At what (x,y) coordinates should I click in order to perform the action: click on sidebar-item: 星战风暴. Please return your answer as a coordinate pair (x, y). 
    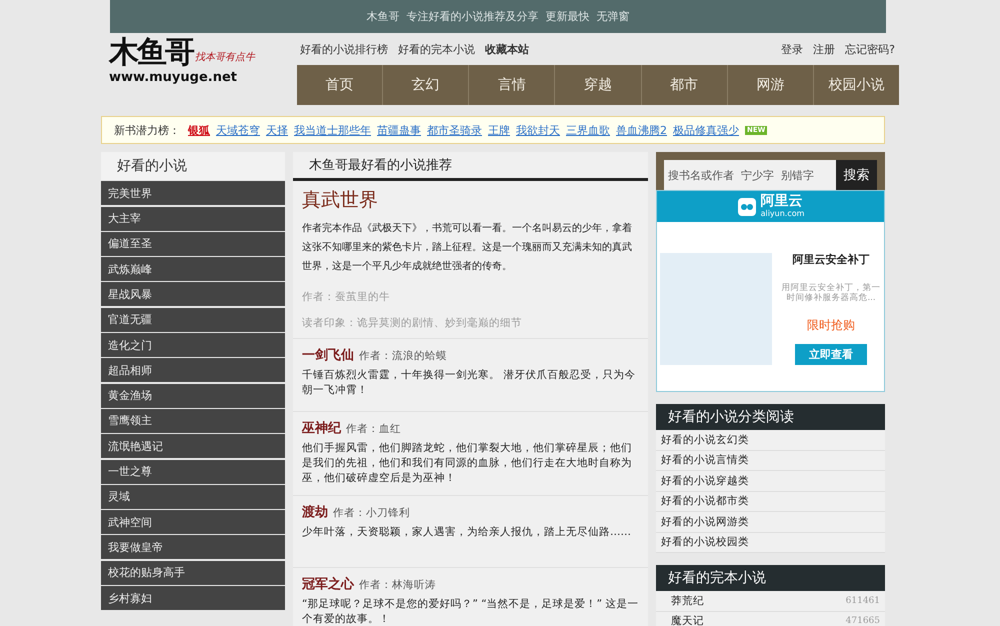
    Looking at the image, I should click on (193, 294).